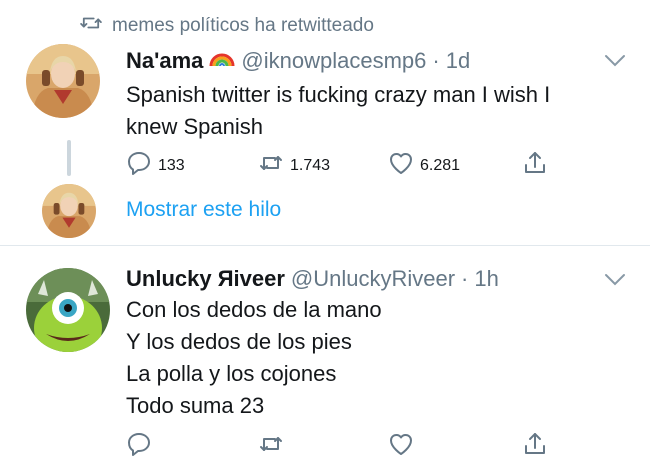 This screenshot has width=650, height=476. What do you see at coordinates (203, 210) in the screenshot?
I see `show-thread-link: Mostrar este hilo` at bounding box center [203, 210].